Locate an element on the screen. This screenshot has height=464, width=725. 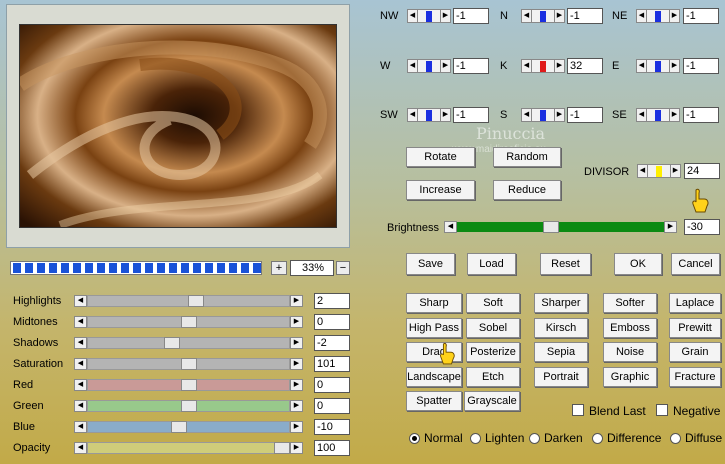
load-button: Load is located at coordinates (491, 264).